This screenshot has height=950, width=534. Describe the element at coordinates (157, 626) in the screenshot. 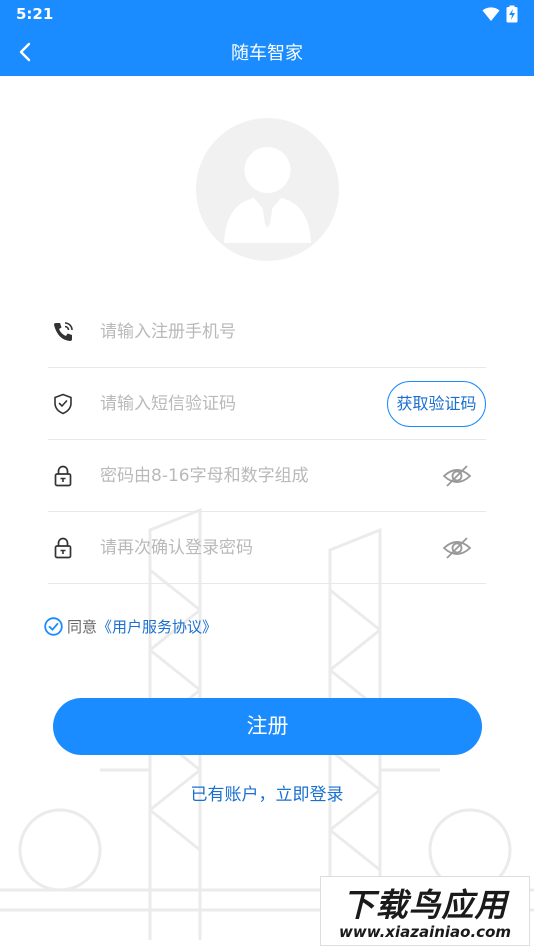

I see `user-agreement-link: 《用户服务协议》` at that location.